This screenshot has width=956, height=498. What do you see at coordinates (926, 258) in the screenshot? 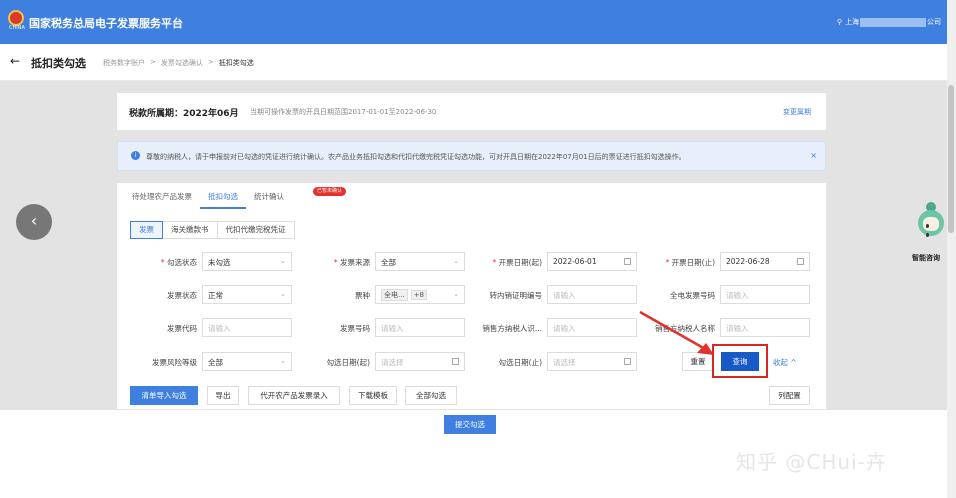
I see `assistant-label: 智能咨询` at bounding box center [926, 258].